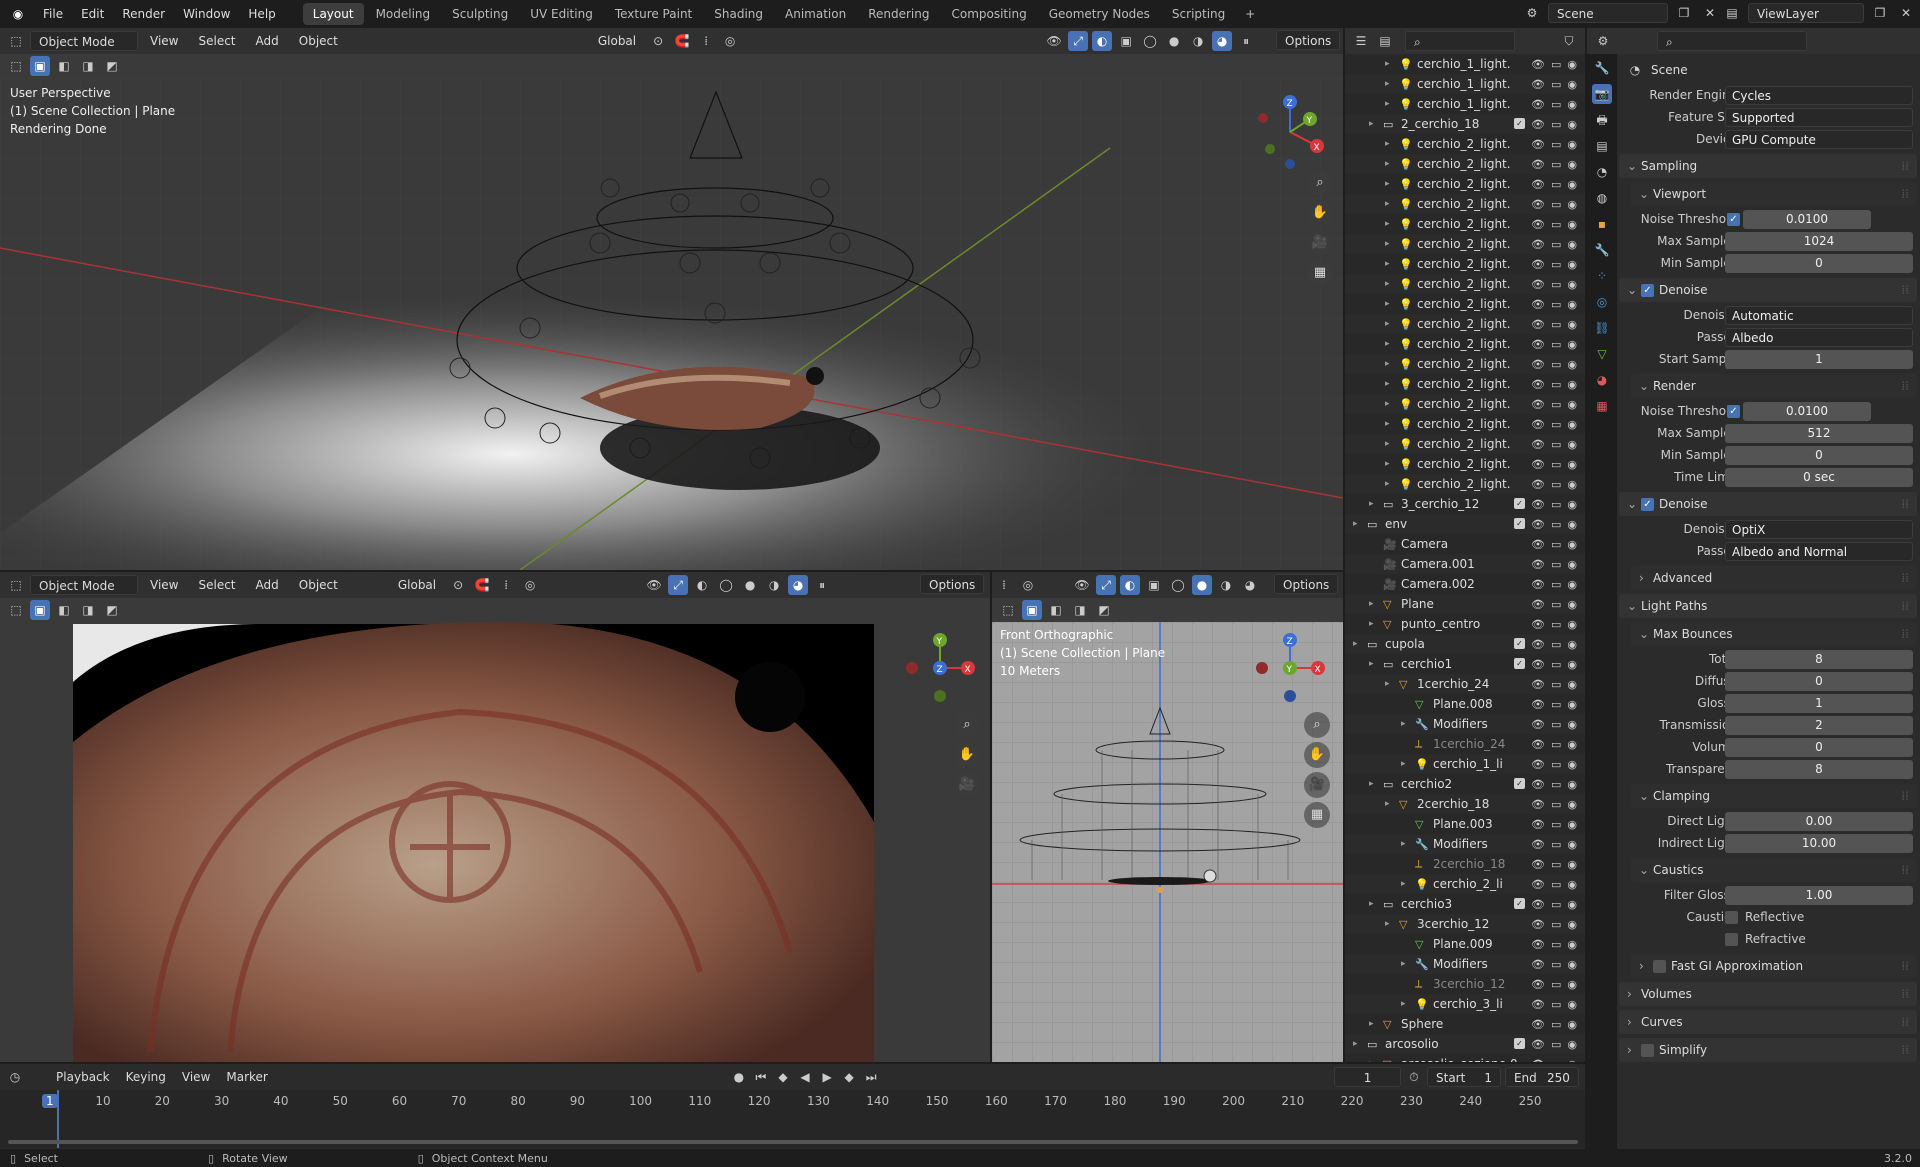  I want to click on modifier-tab-icon: 🔧, so click(1602, 250).